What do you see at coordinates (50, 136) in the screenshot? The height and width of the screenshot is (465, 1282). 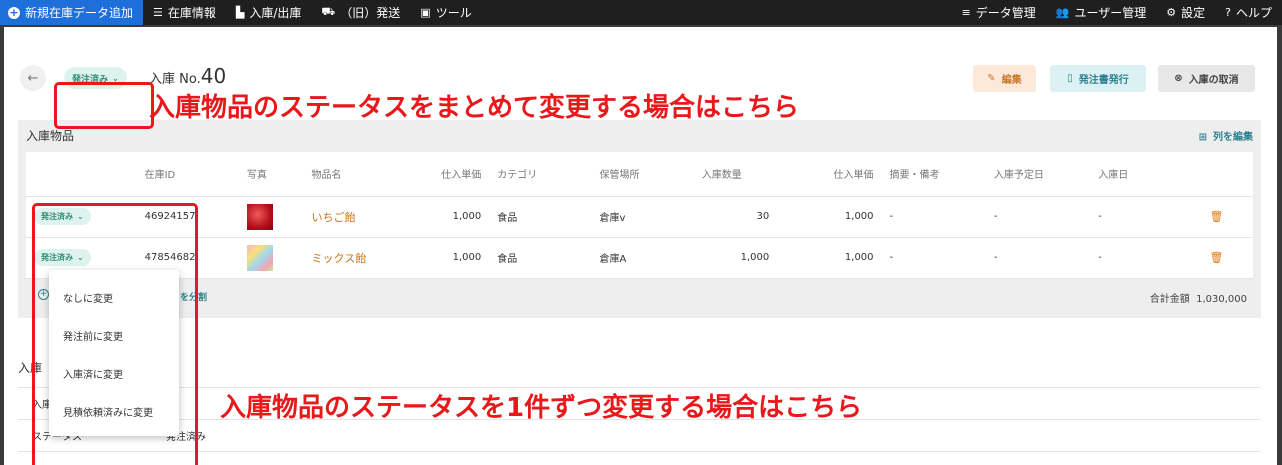 I see `items-panel-title: 入庫物品` at bounding box center [50, 136].